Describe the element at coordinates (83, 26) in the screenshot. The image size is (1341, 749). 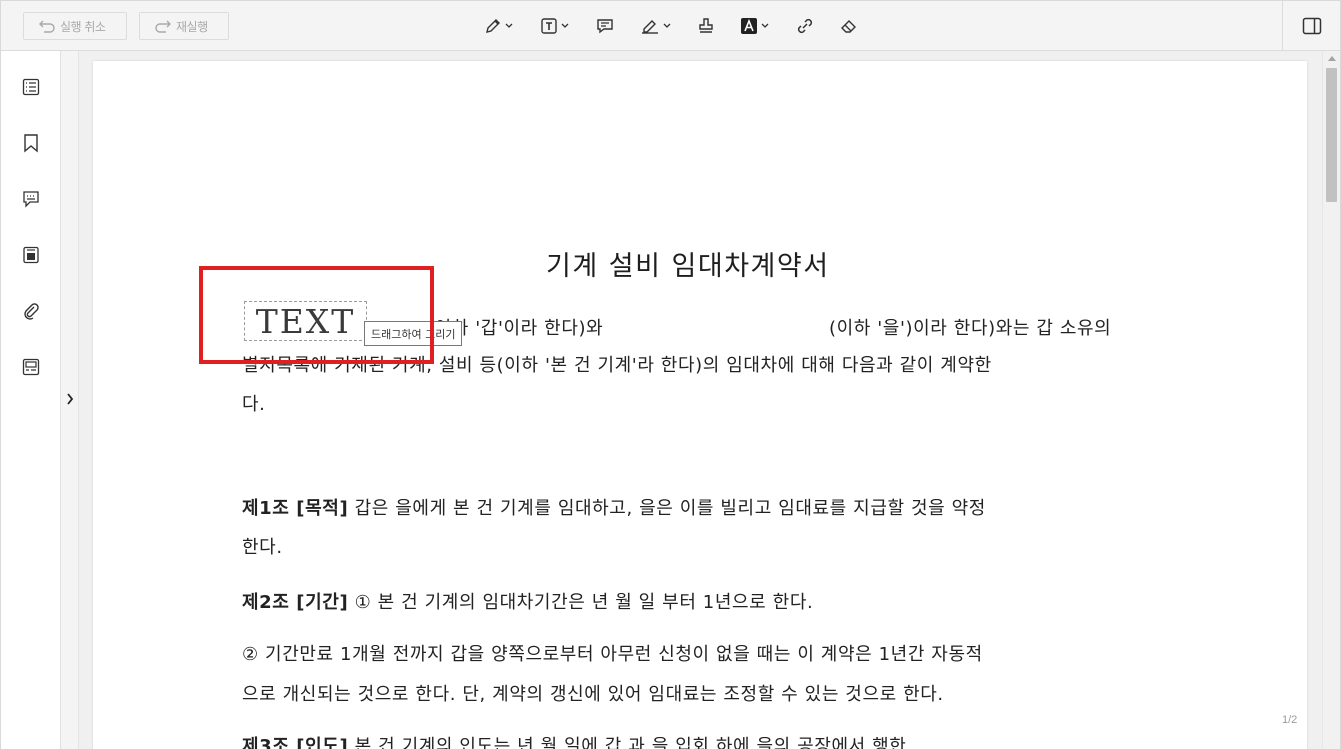
I see `undo-label: 실행 취소` at that location.